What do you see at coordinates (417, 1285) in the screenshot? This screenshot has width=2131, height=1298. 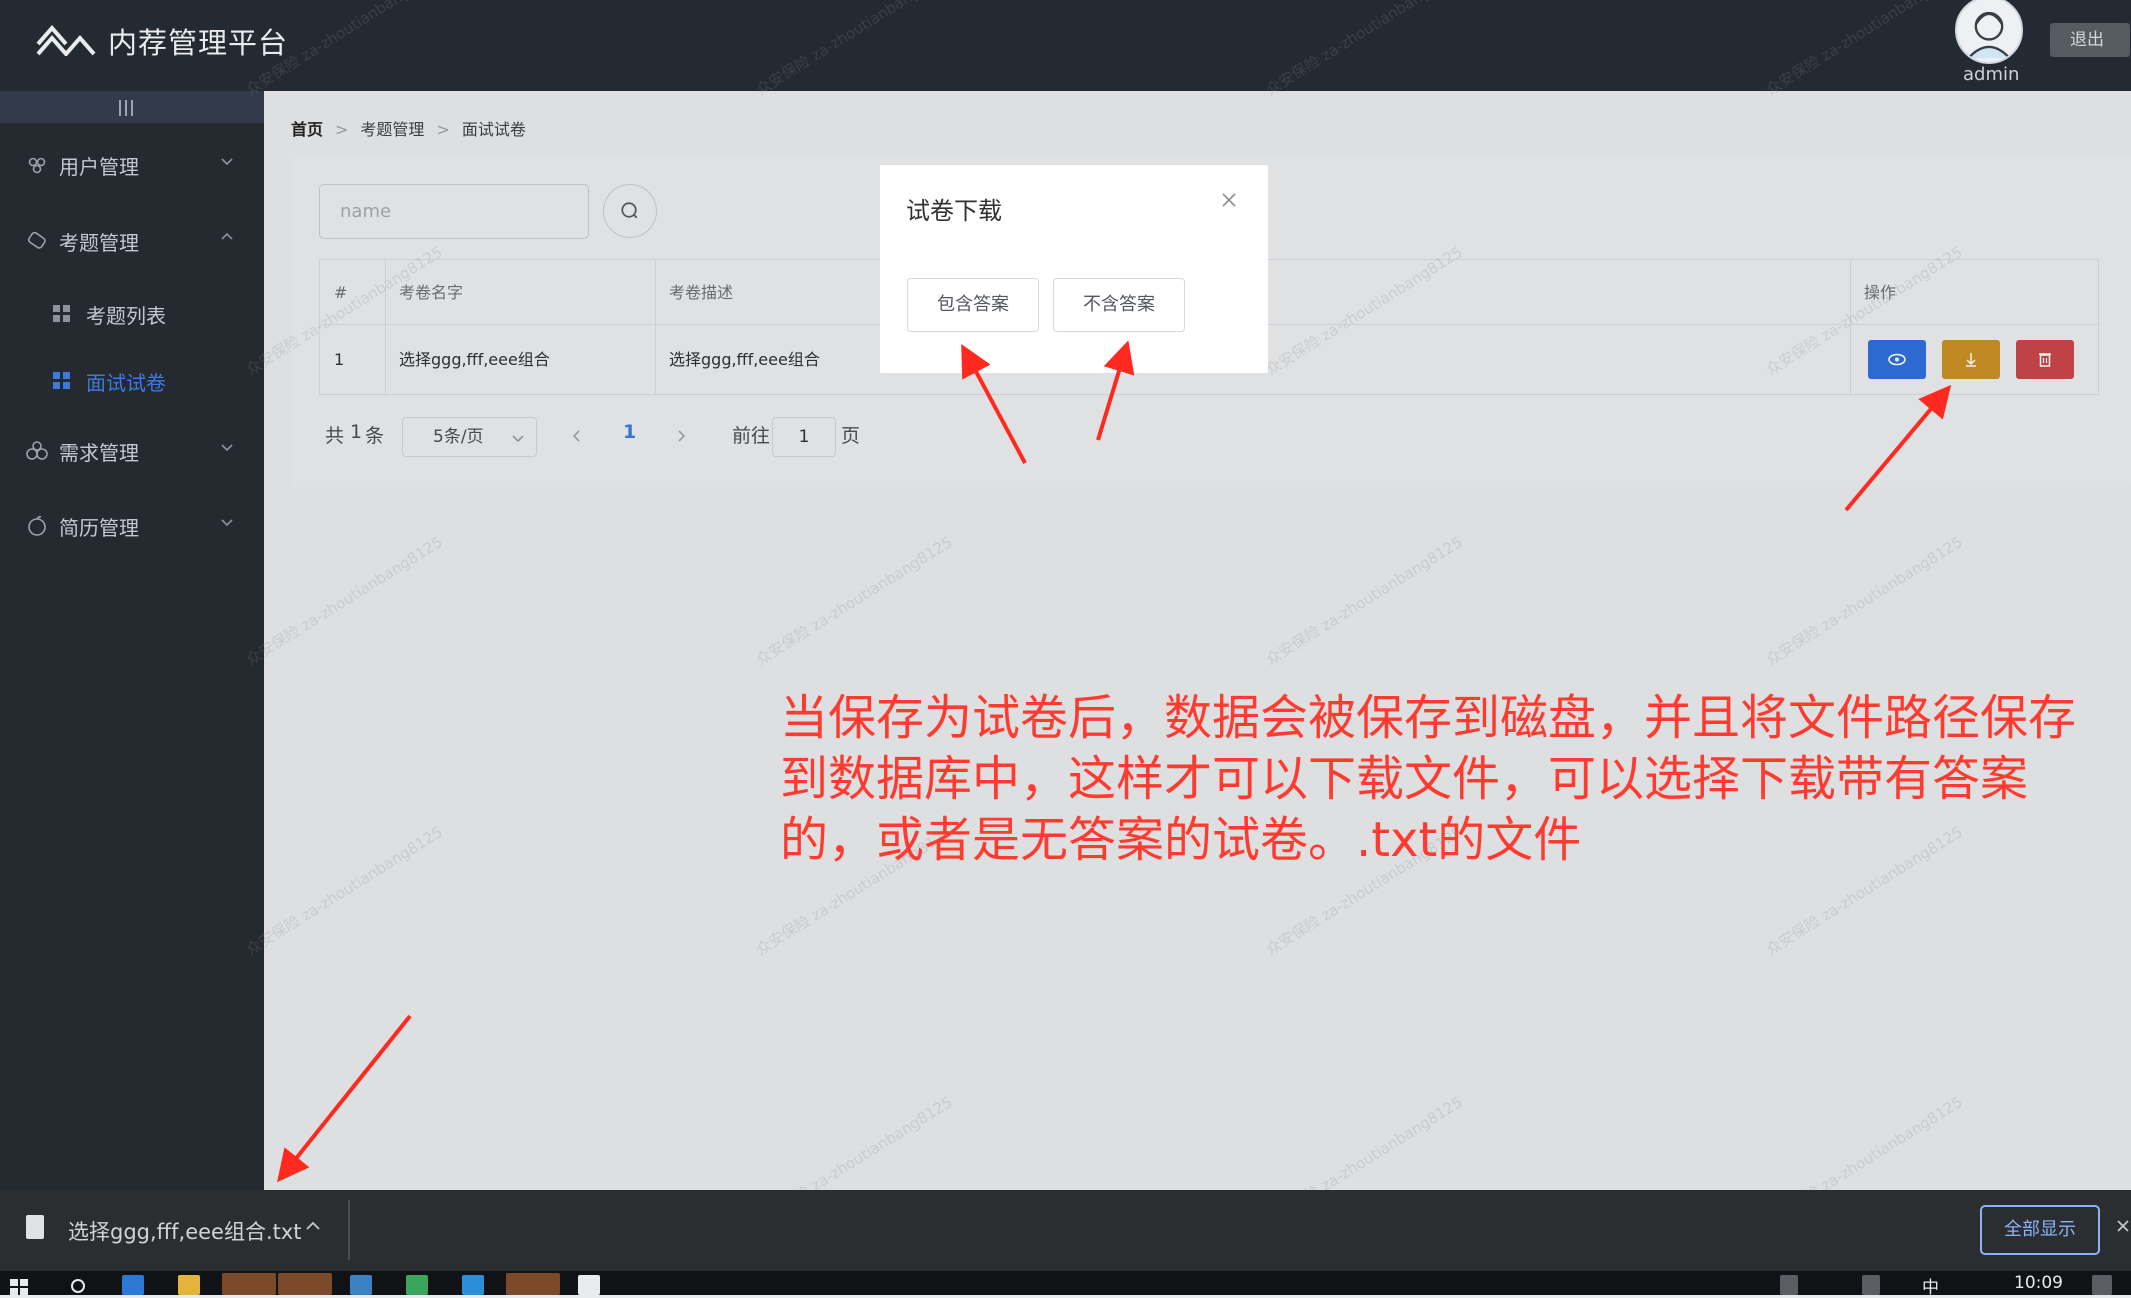 I see `tool-icon` at bounding box center [417, 1285].